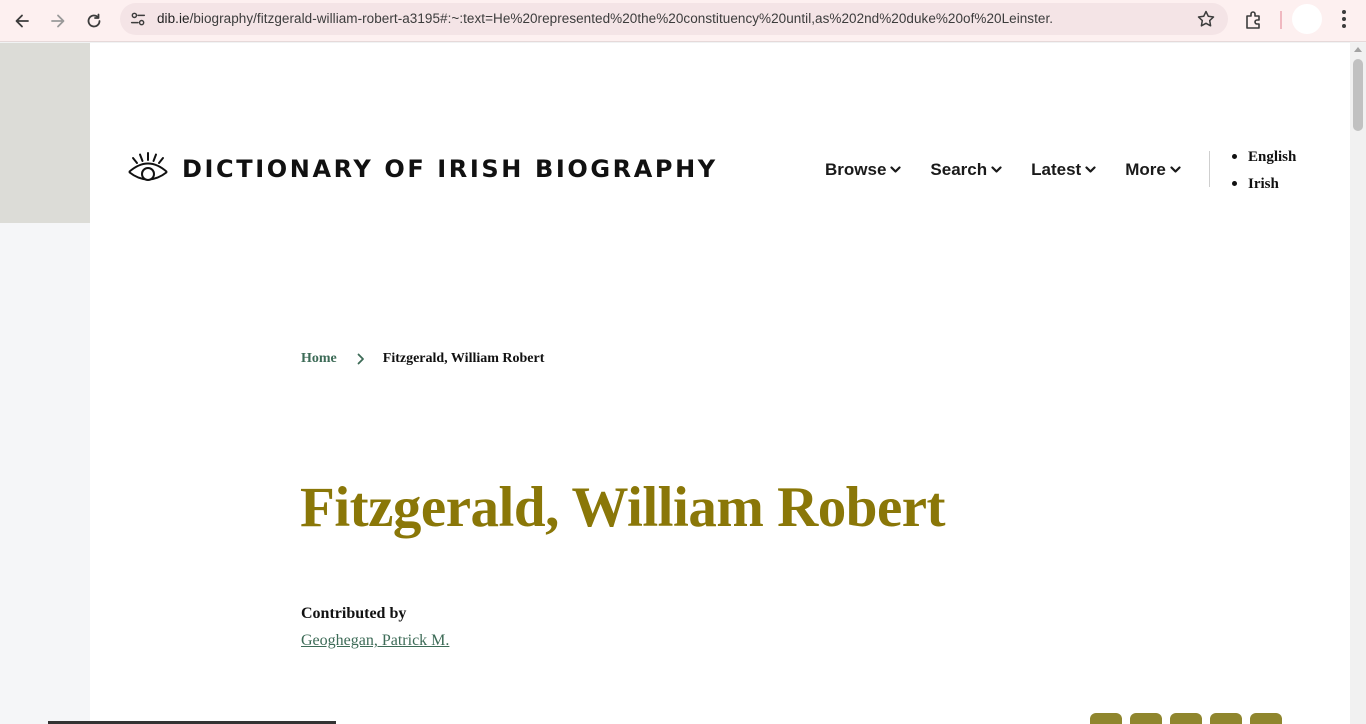  Describe the element at coordinates (173, 18) in the screenshot. I see `url-host: dib.ie` at that location.